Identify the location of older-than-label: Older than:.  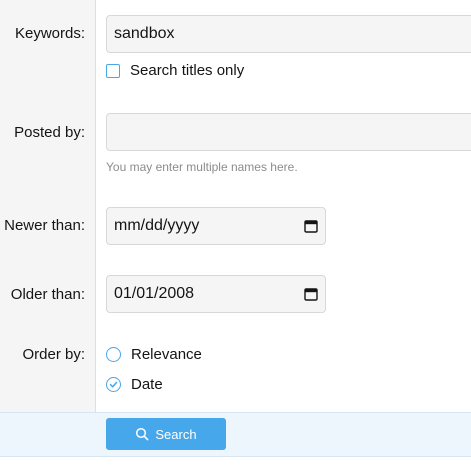
(47, 294).